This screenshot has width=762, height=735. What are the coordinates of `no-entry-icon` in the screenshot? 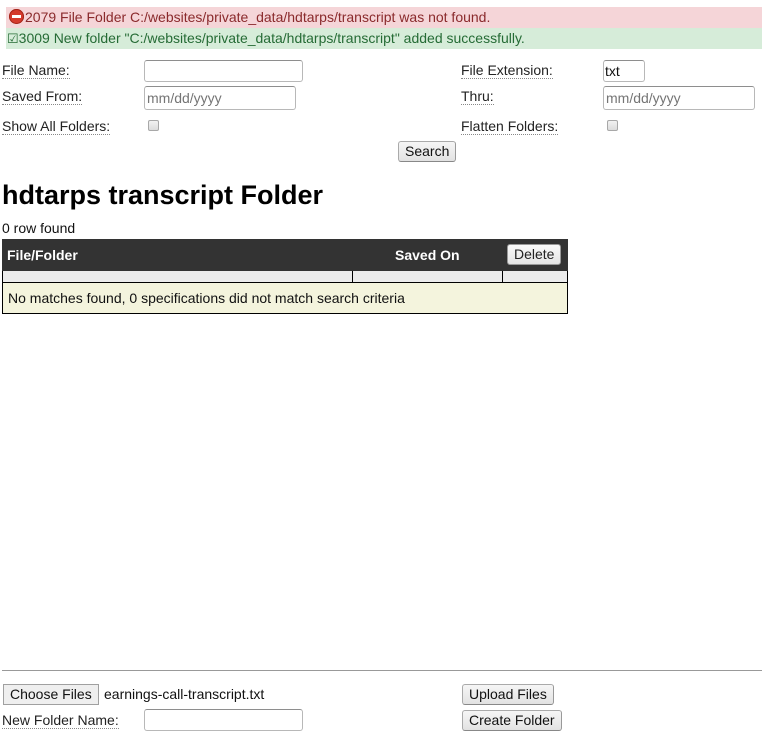 It's located at (16, 16).